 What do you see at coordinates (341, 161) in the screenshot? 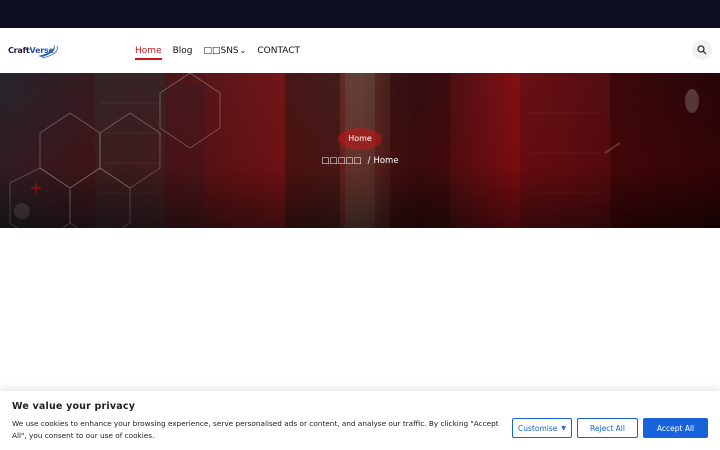
I see `breadcrumb-root-link: □□□□□` at bounding box center [341, 161].